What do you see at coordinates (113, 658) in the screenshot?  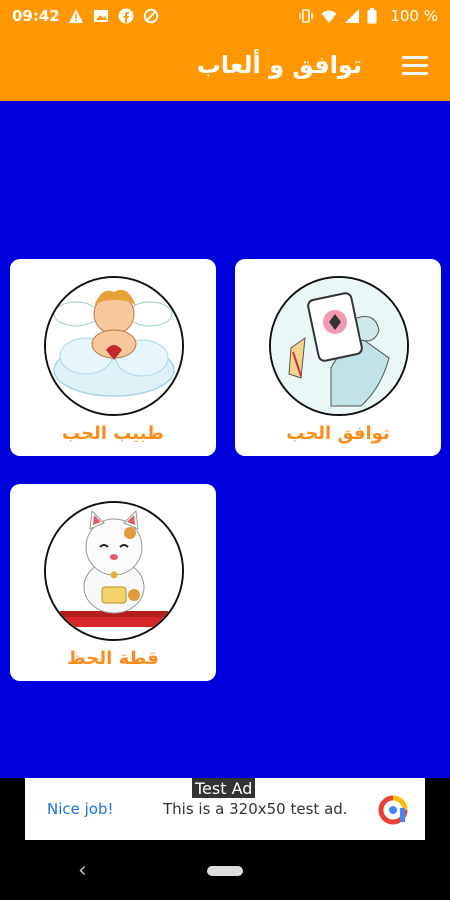 I see `card-label: قطة الحظ` at bounding box center [113, 658].